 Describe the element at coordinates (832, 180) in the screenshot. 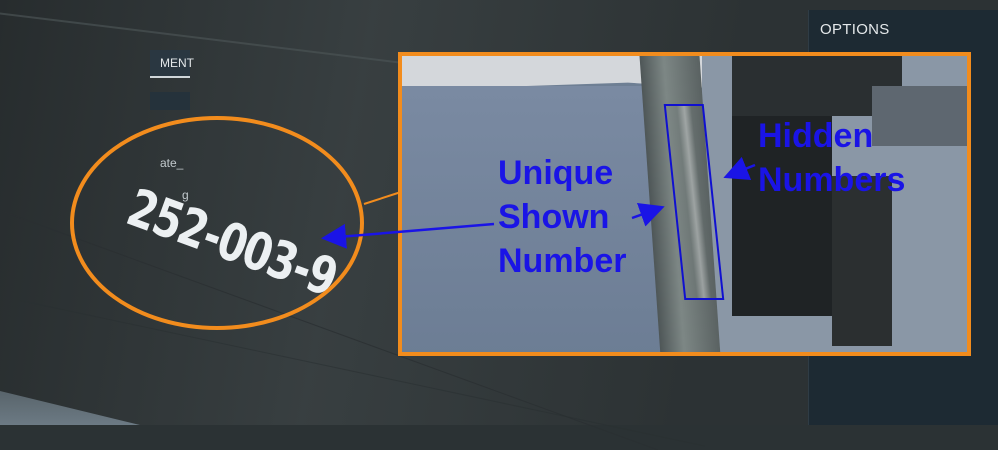

I see `label-line: Numbers` at that location.